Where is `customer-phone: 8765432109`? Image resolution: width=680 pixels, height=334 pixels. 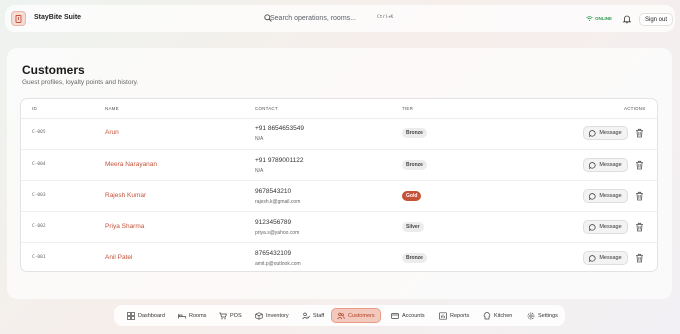
customer-phone: 8765432109 is located at coordinates (273, 253).